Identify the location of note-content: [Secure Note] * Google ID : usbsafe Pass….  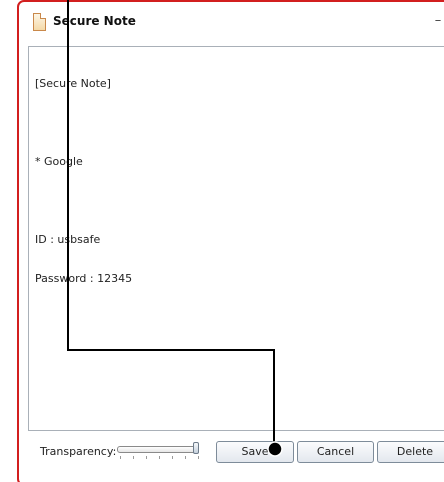
(83, 181).